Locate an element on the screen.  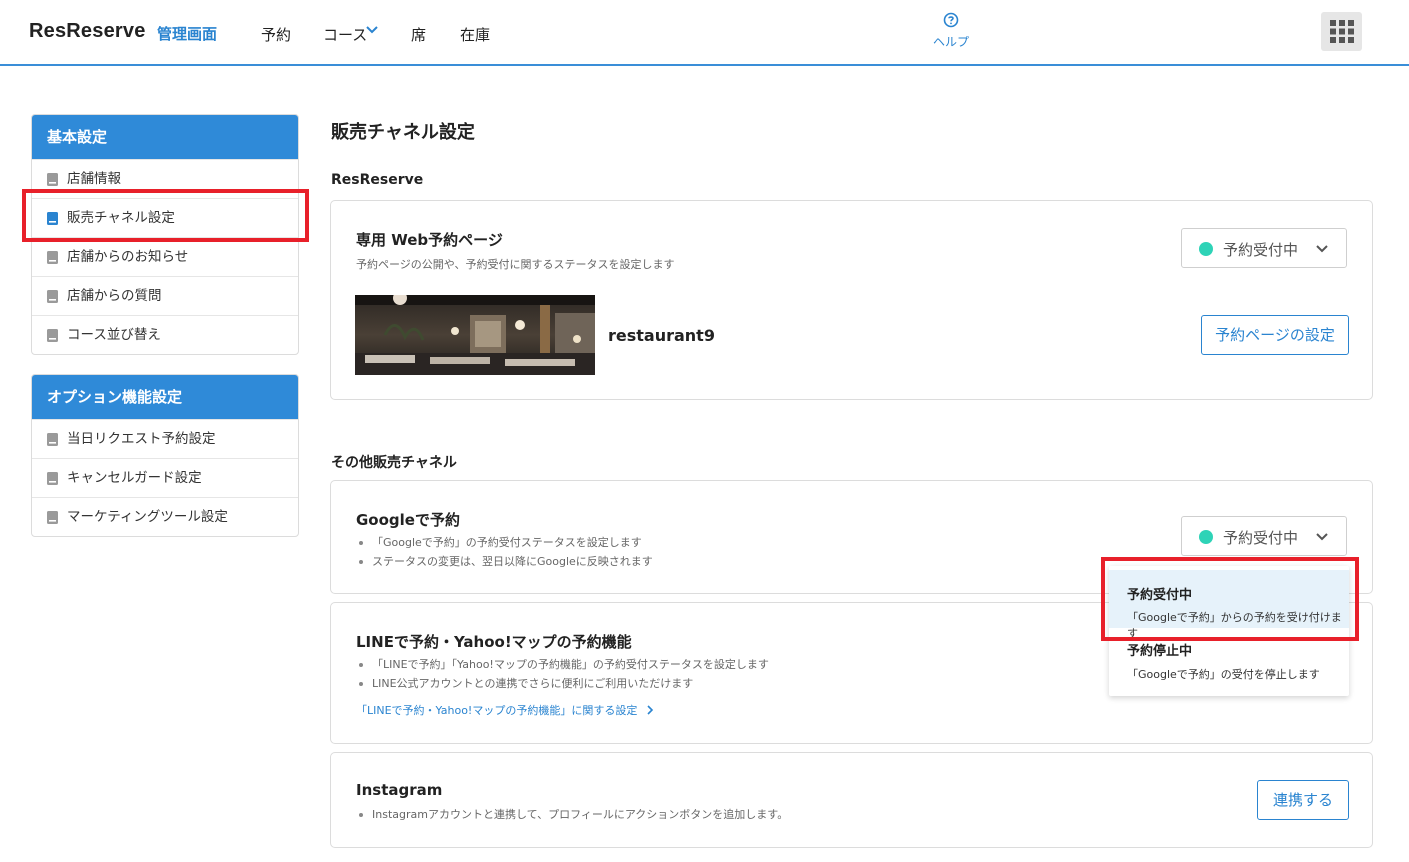
web-status-select: 予約受付中 is located at coordinates (1264, 248).